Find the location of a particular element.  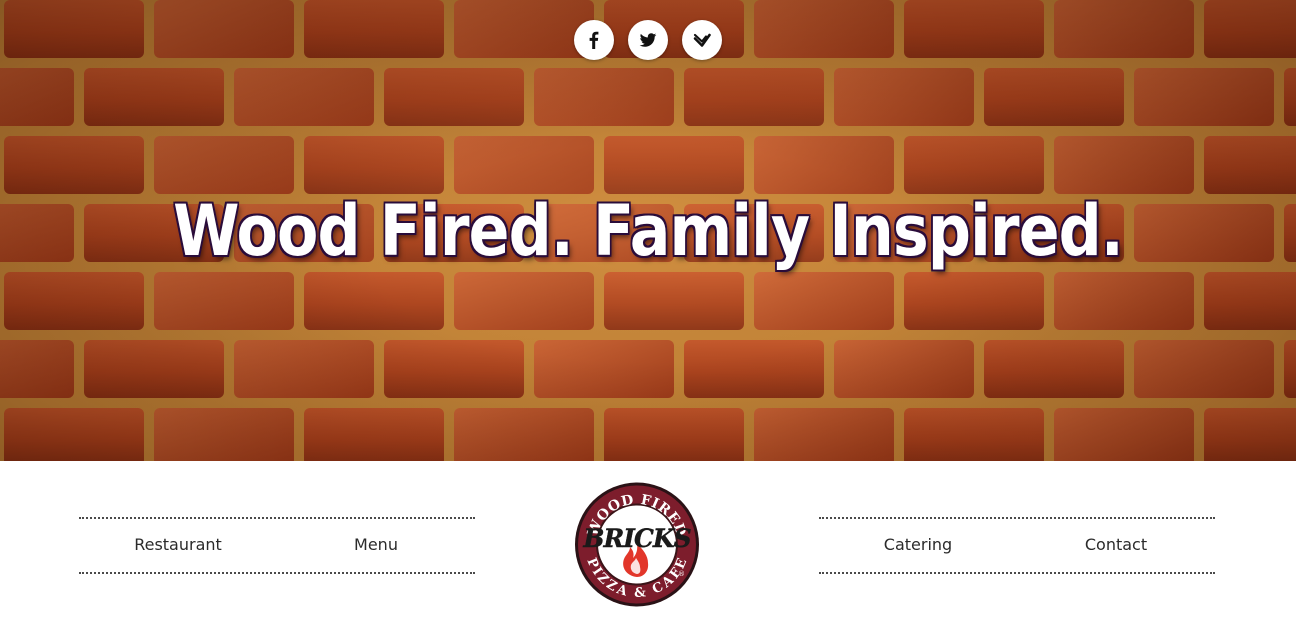

bricks-logo: WOOD FIRED PIZZA & CAFE BRICKS ® is located at coordinates (637, 544).